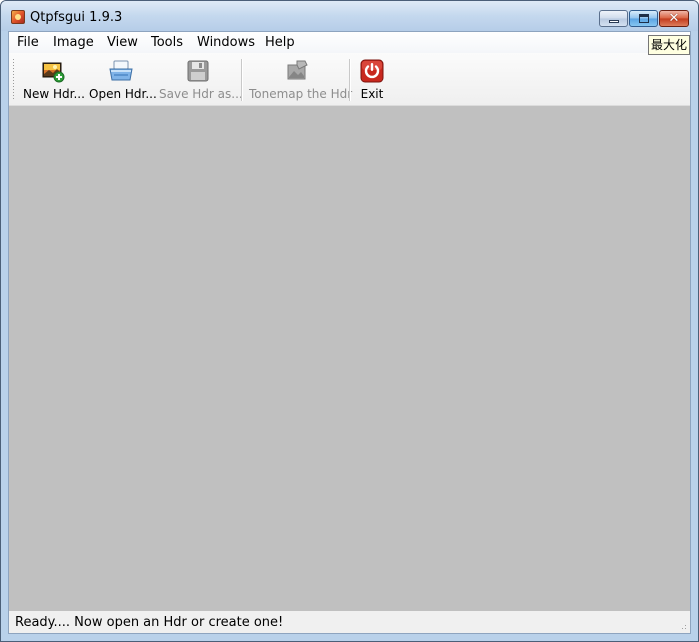 Image resolution: width=699 pixels, height=642 pixels. What do you see at coordinates (13, 79) in the screenshot?
I see `toolbar-grip` at bounding box center [13, 79].